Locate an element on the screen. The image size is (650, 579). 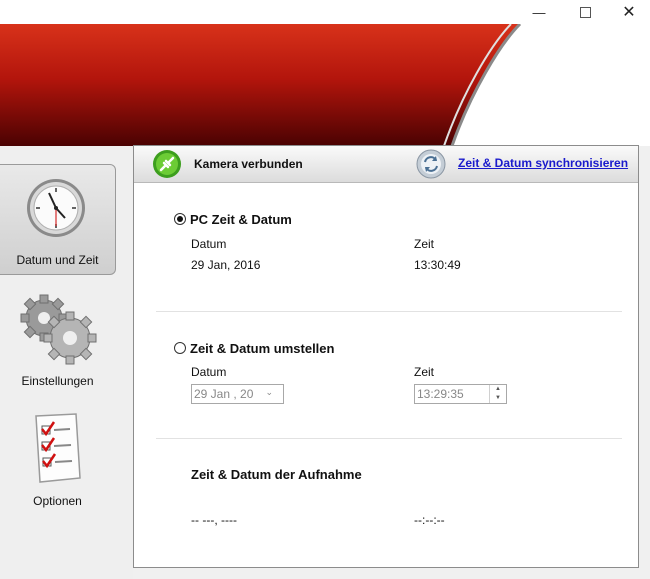
time-spinner: 13:29:35 ▲ ▼ is located at coordinates (460, 394).